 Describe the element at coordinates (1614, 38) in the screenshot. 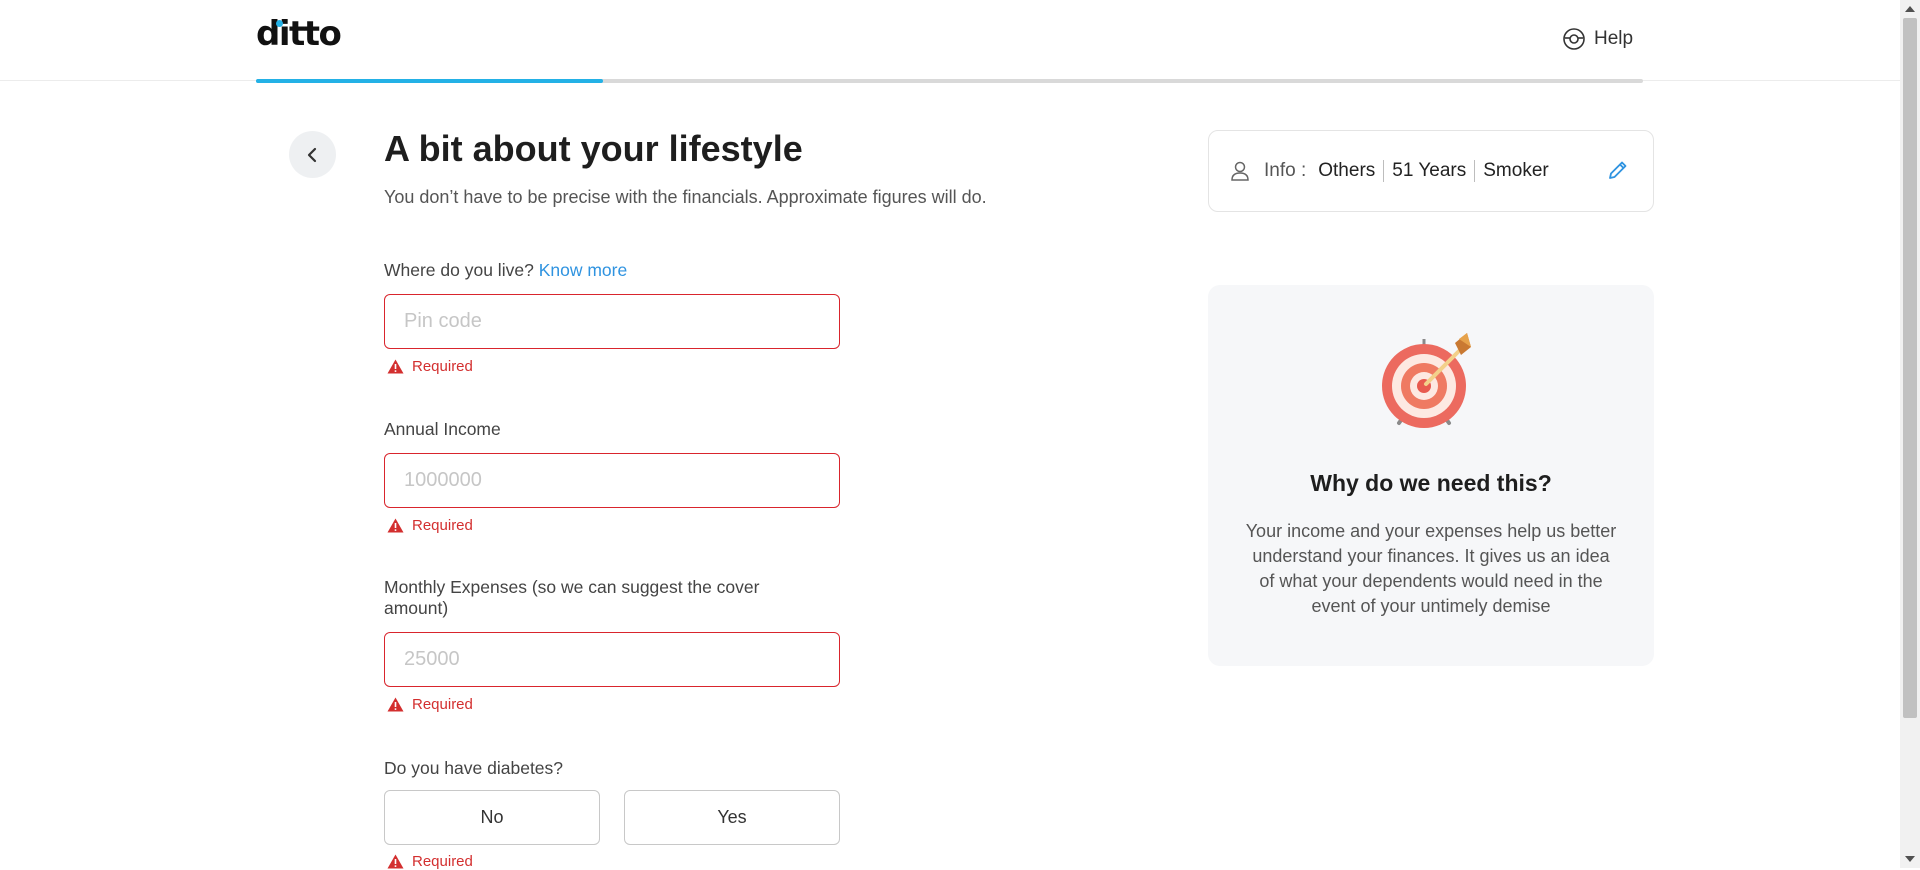

I see `help-label: Help` at that location.